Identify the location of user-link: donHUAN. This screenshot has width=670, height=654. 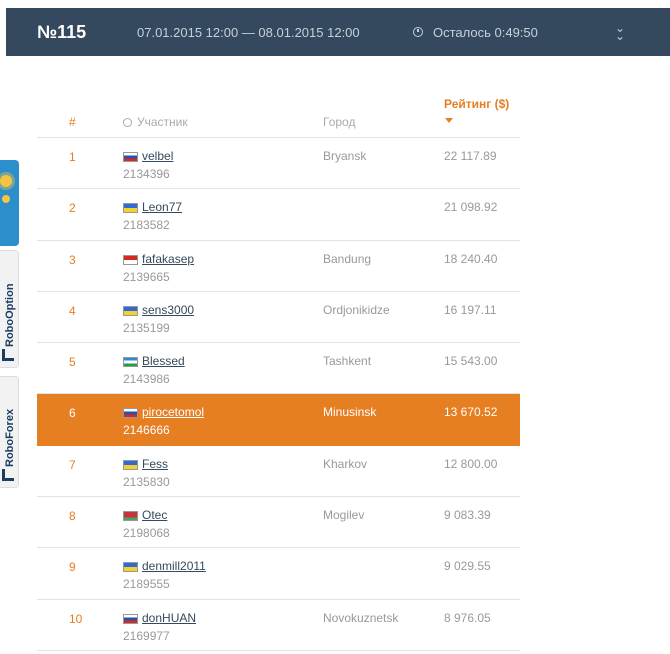
(169, 618).